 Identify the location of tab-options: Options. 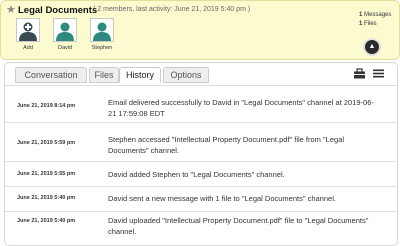
(186, 75).